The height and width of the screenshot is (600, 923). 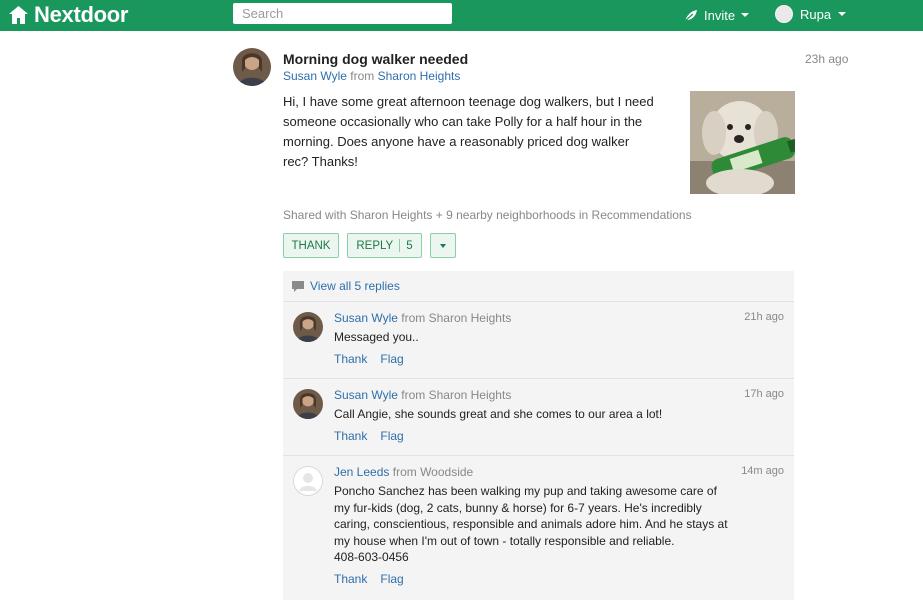 What do you see at coordinates (362, 76) in the screenshot?
I see `from-word: from` at bounding box center [362, 76].